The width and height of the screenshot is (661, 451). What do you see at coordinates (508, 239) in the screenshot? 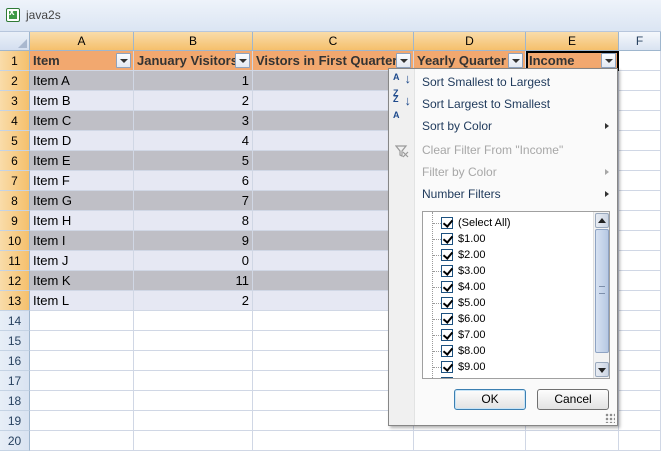
I see `filter-value-item: $1.00` at bounding box center [508, 239].